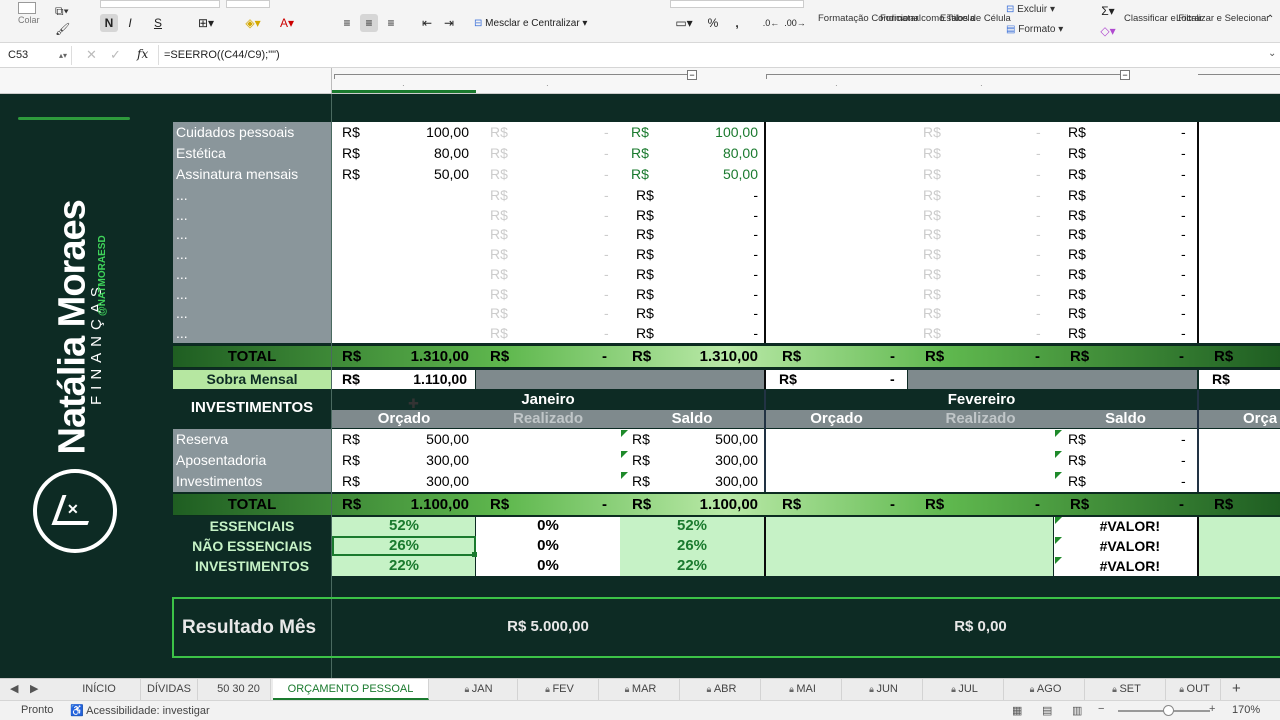  Describe the element at coordinates (1034, 29) in the screenshot. I see `format-cells-button: ▤ Formato ▾` at that location.